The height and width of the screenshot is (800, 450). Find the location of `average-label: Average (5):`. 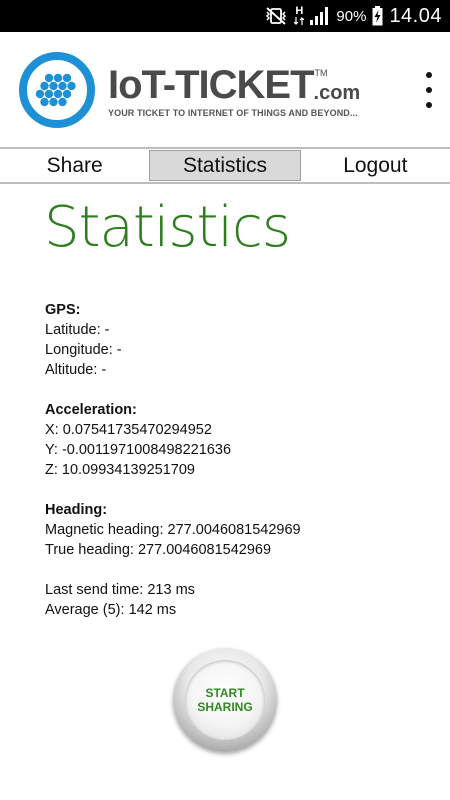

average-label: Average (5): is located at coordinates (85, 610).